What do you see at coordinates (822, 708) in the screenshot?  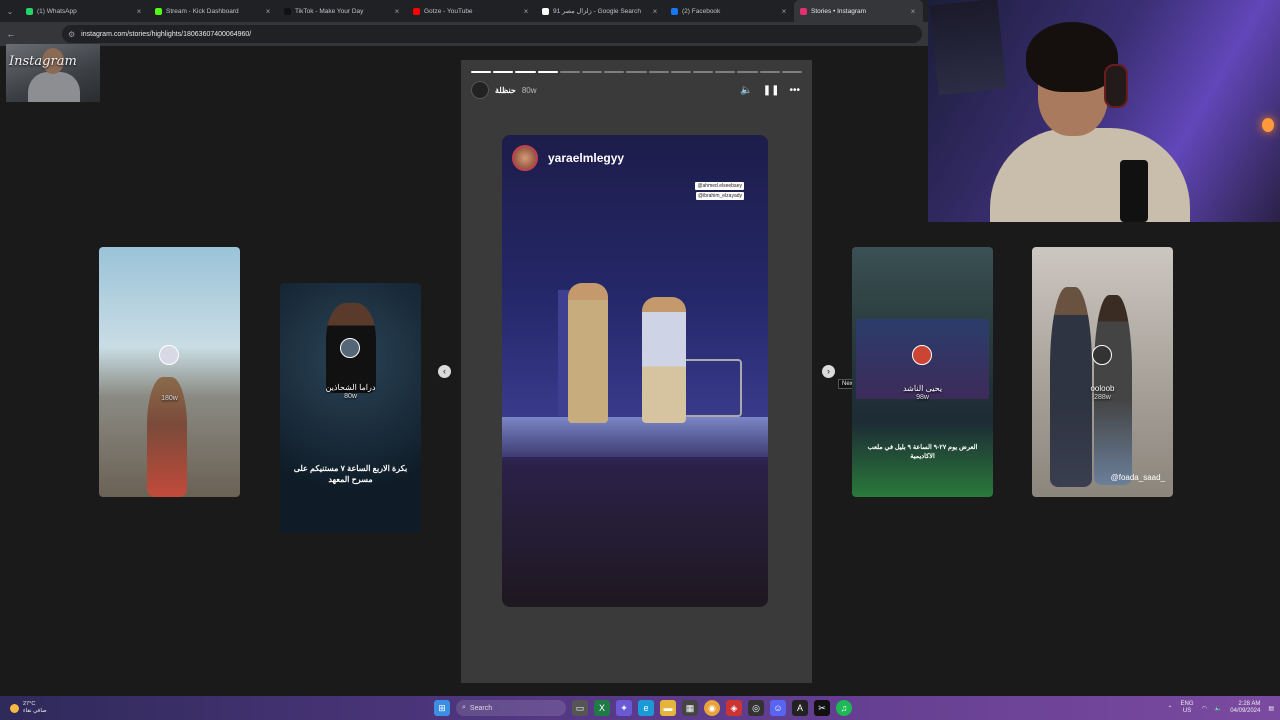 I see `capcut-icon: ✂` at bounding box center [822, 708].